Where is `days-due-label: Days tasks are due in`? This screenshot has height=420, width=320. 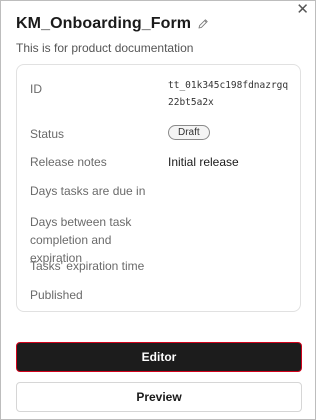 days-due-label: Days tasks are due in is located at coordinates (88, 191).